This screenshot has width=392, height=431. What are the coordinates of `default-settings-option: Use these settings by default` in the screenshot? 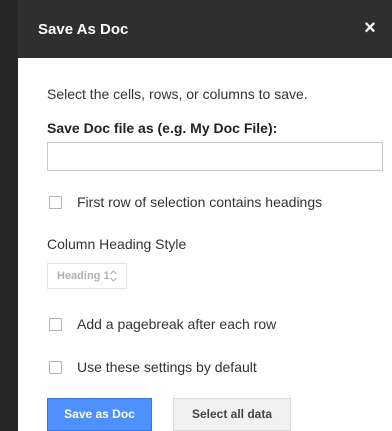 It's located at (153, 367).